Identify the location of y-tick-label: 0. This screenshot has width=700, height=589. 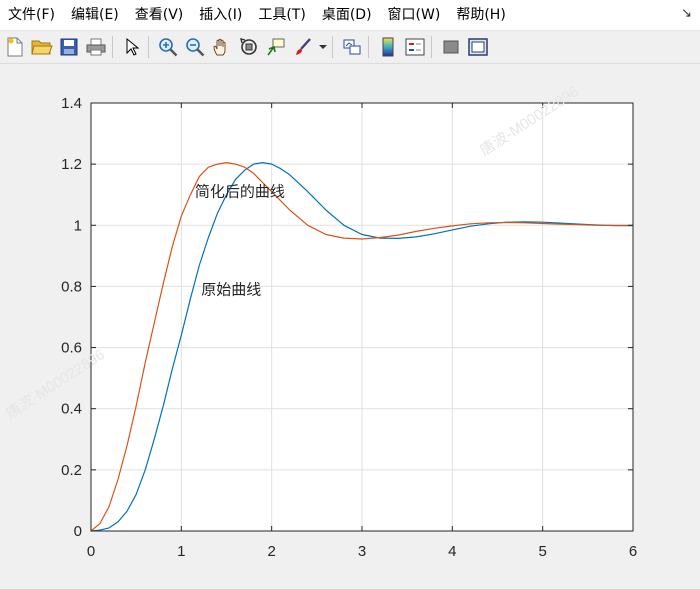
(78, 531).